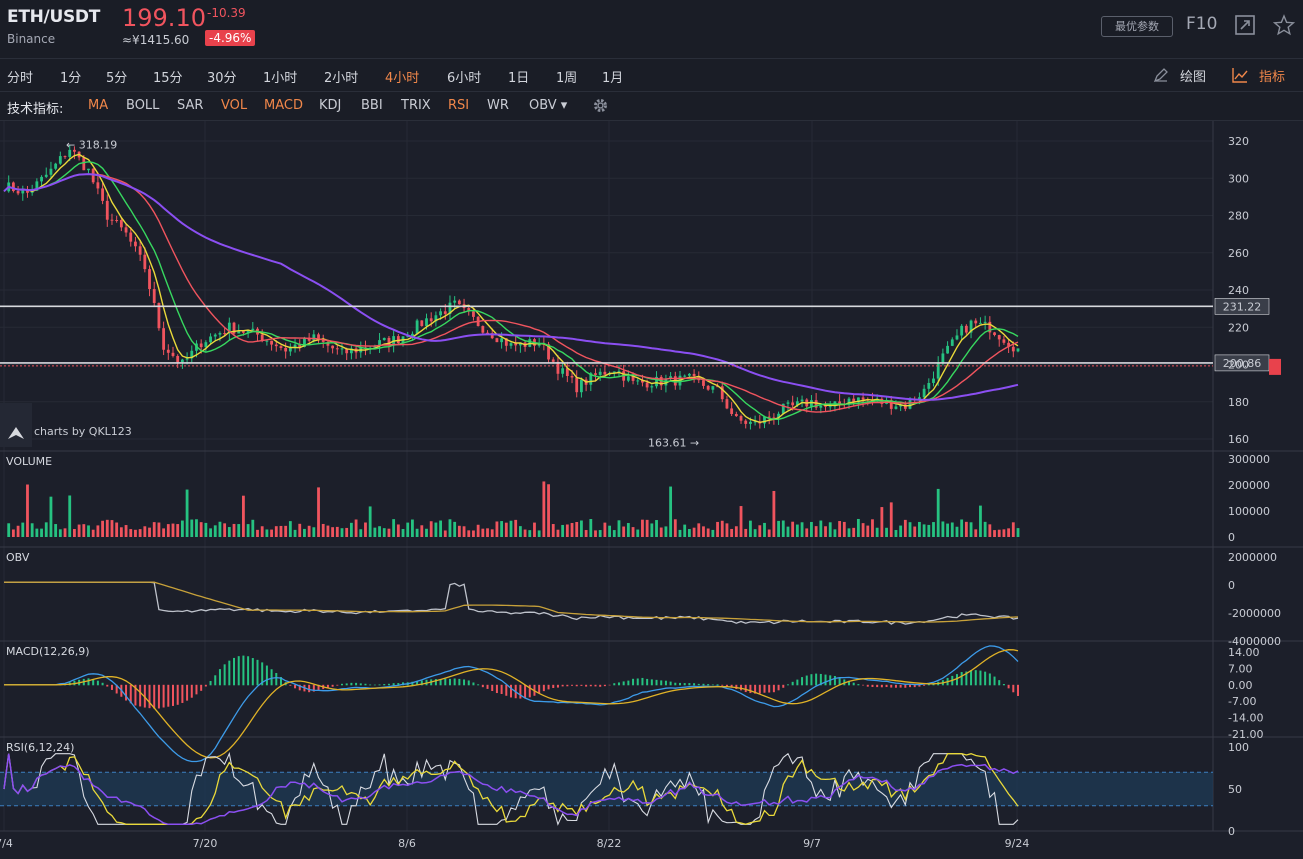  What do you see at coordinates (70, 76) in the screenshot?
I see `tab-timeframe-1: 1分` at bounding box center [70, 76].